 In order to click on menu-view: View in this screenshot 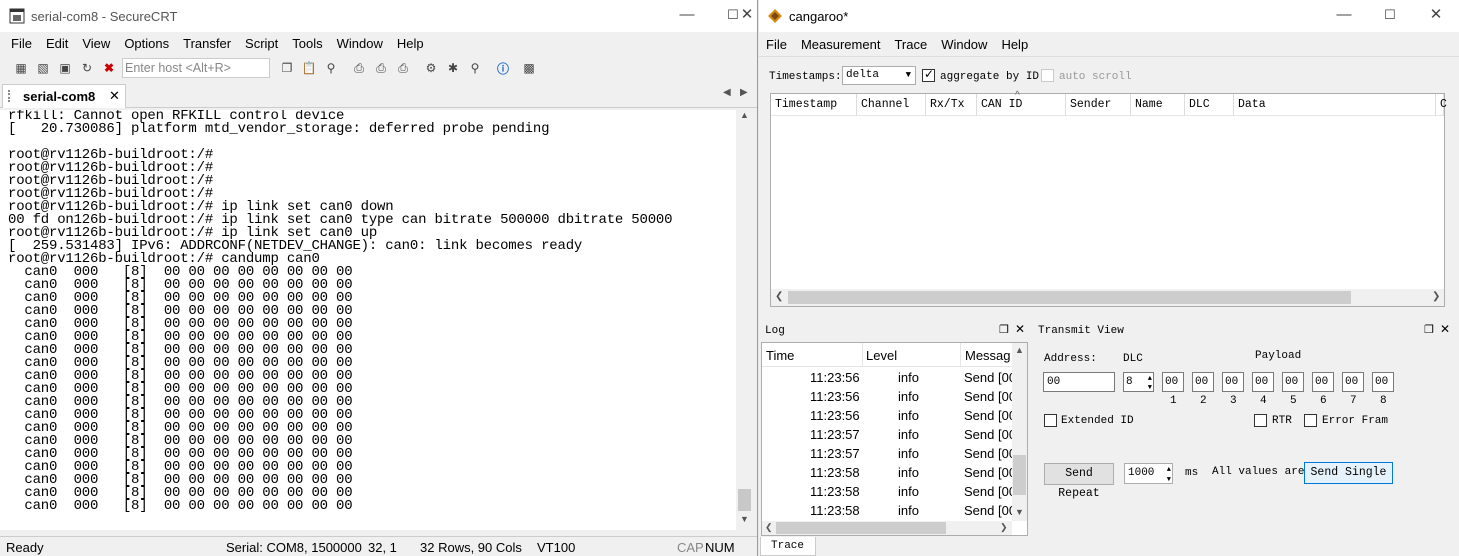, I will do `click(96, 43)`.